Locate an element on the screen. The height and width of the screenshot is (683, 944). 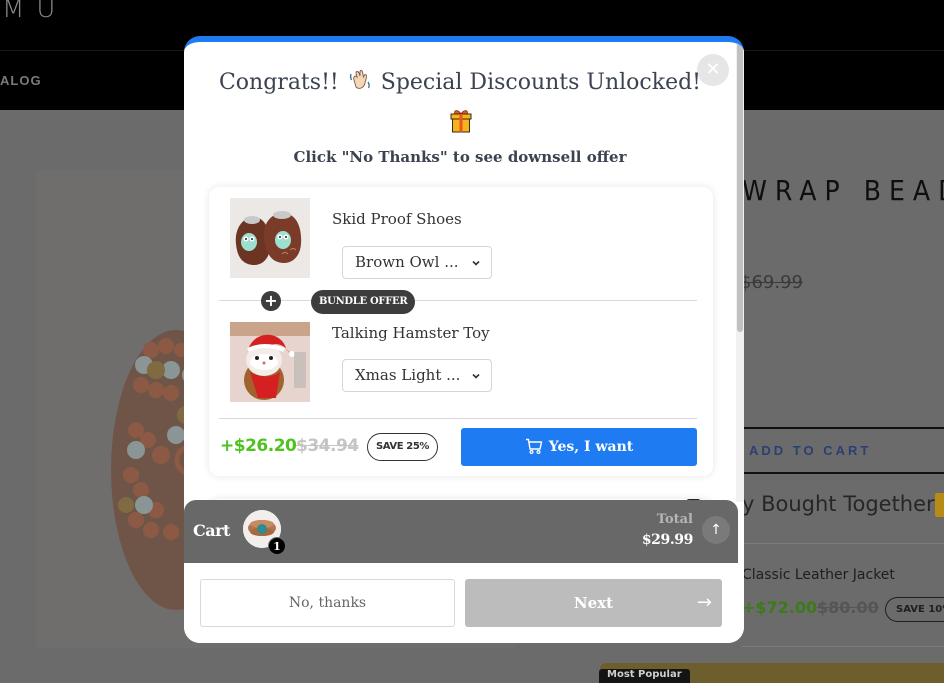
most-popular-tag: Most Popular is located at coordinates (644, 676).